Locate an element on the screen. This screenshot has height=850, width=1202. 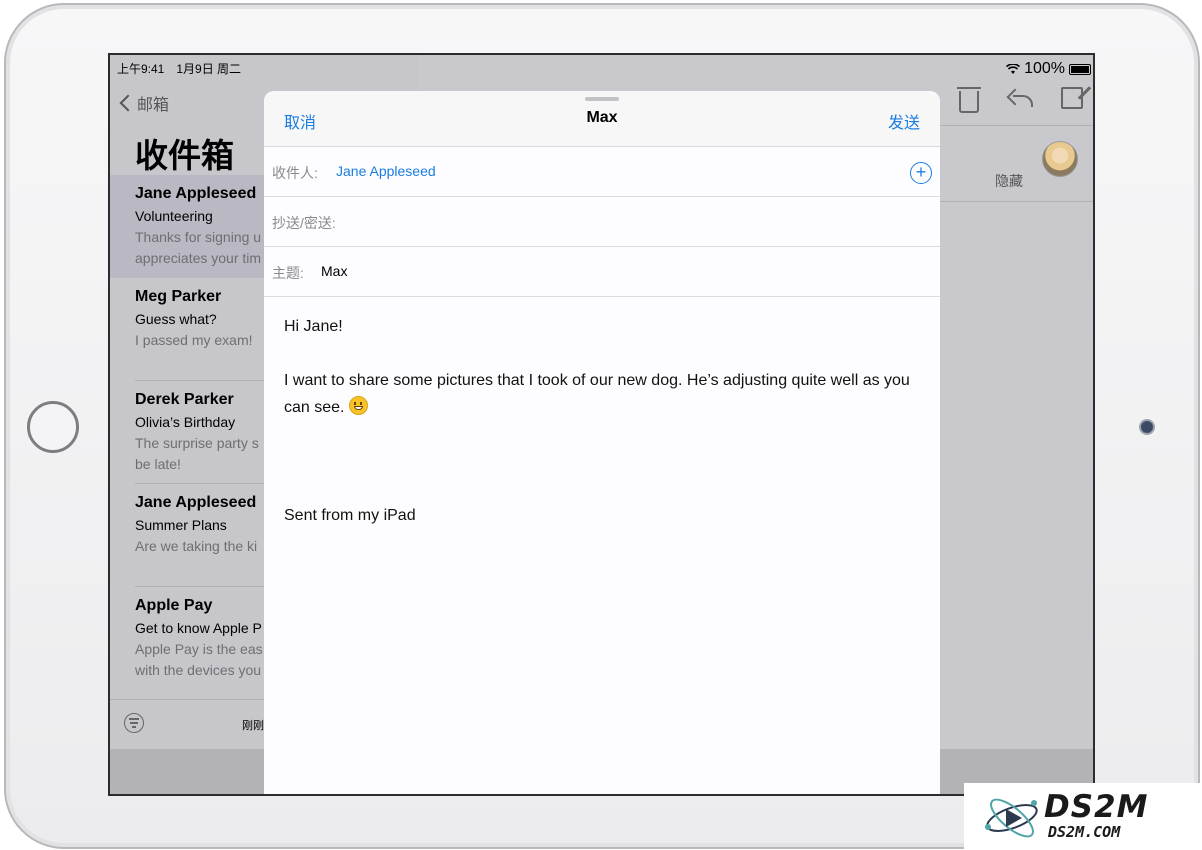
chevron-left-icon is located at coordinates (128, 103).